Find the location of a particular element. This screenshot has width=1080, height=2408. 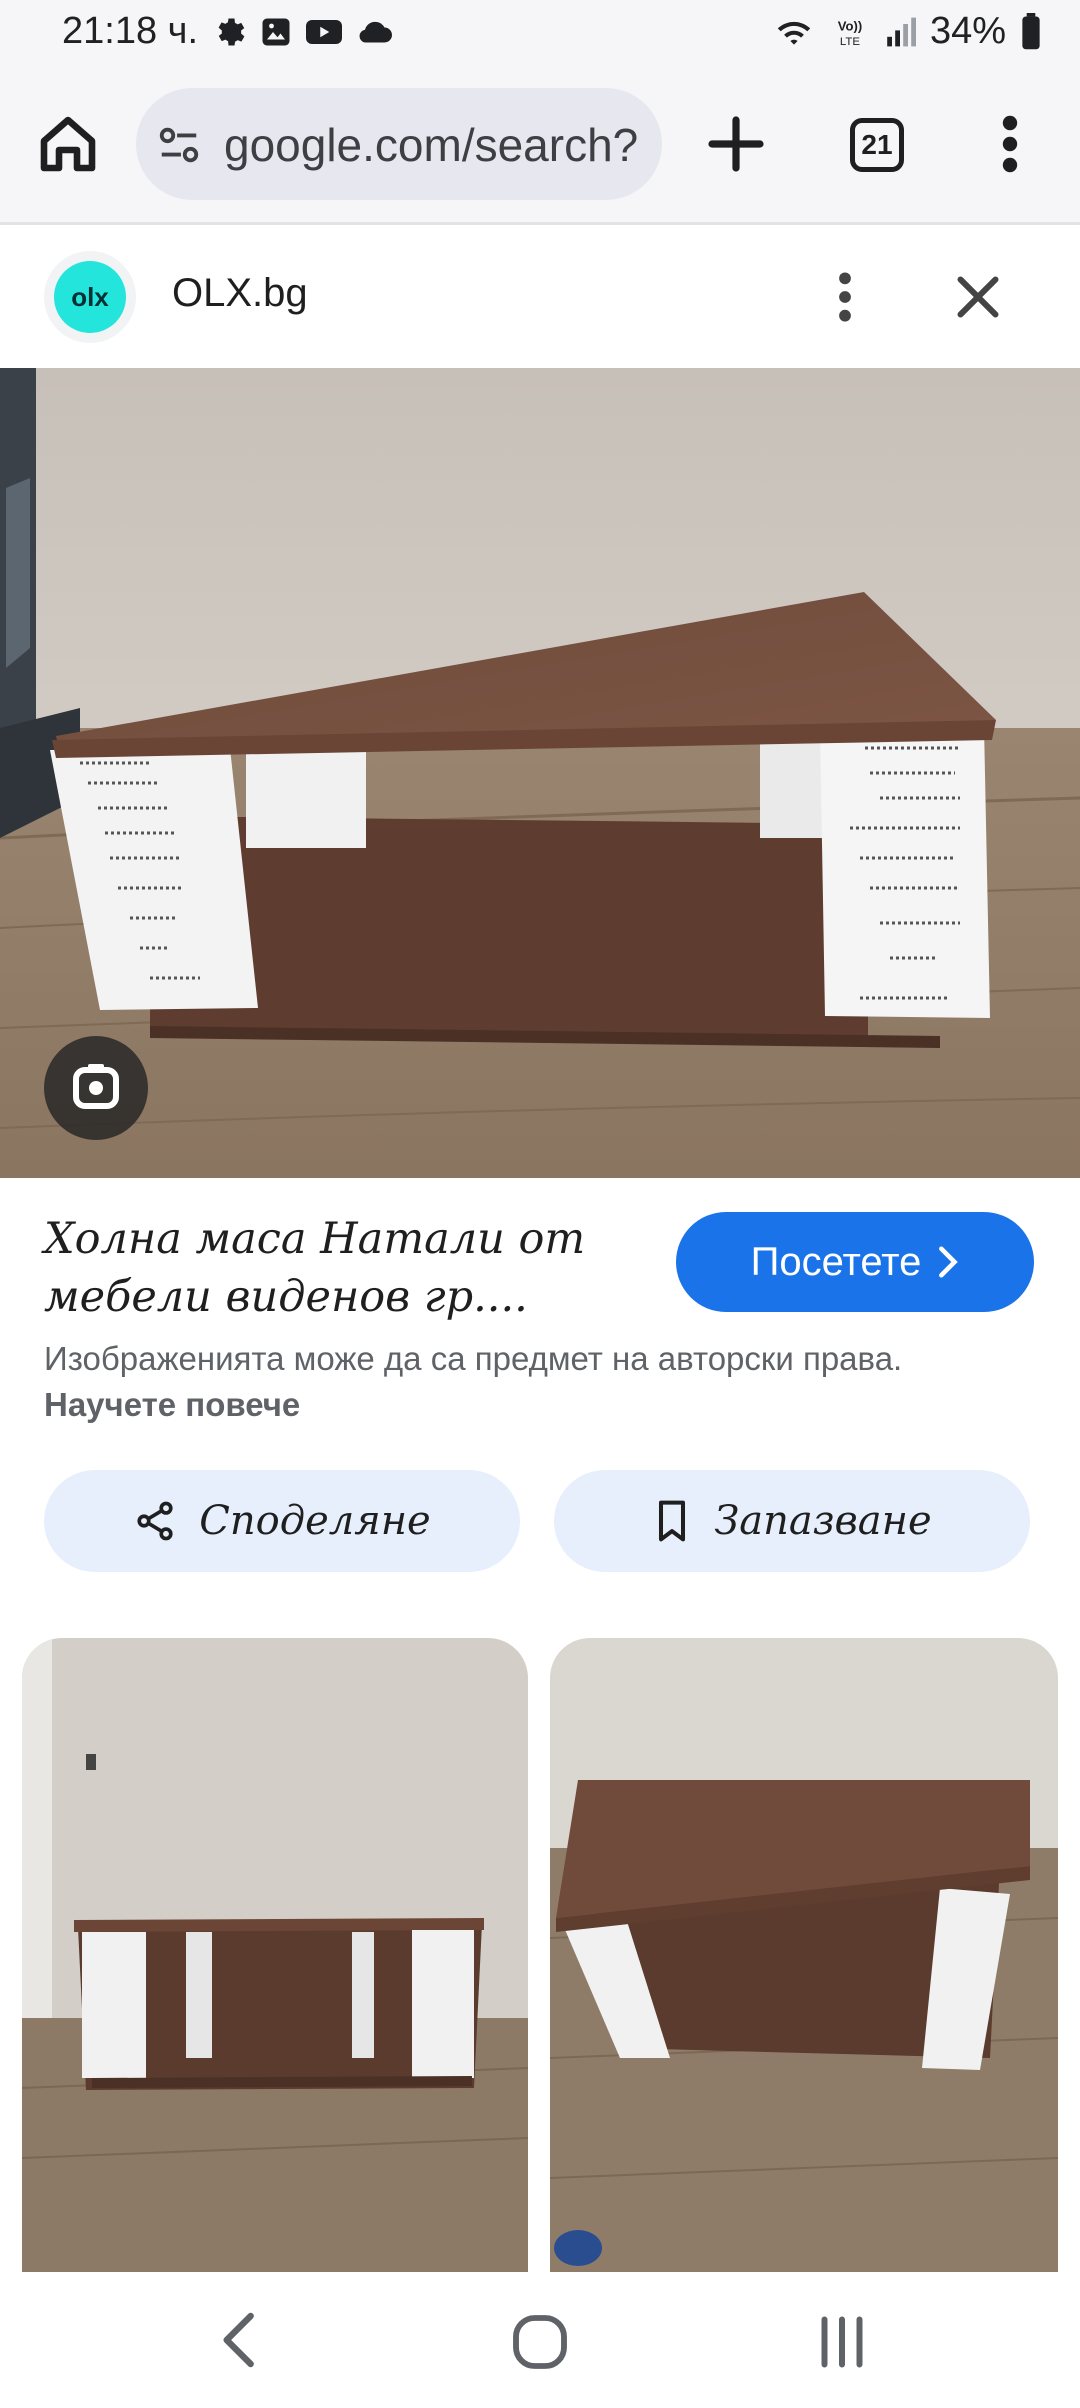

status-time: 21:18 ч. is located at coordinates (130, 31).